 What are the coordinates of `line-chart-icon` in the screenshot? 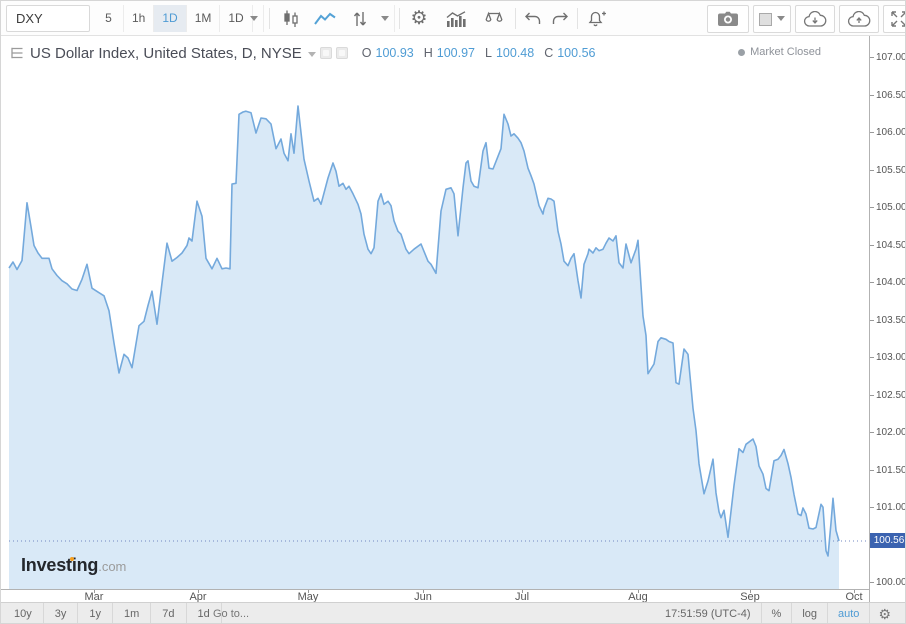 It's located at (325, 18).